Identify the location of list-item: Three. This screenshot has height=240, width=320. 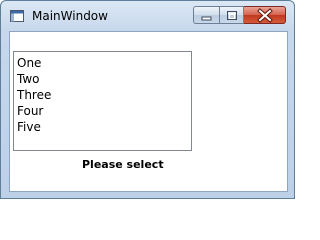
(104, 95).